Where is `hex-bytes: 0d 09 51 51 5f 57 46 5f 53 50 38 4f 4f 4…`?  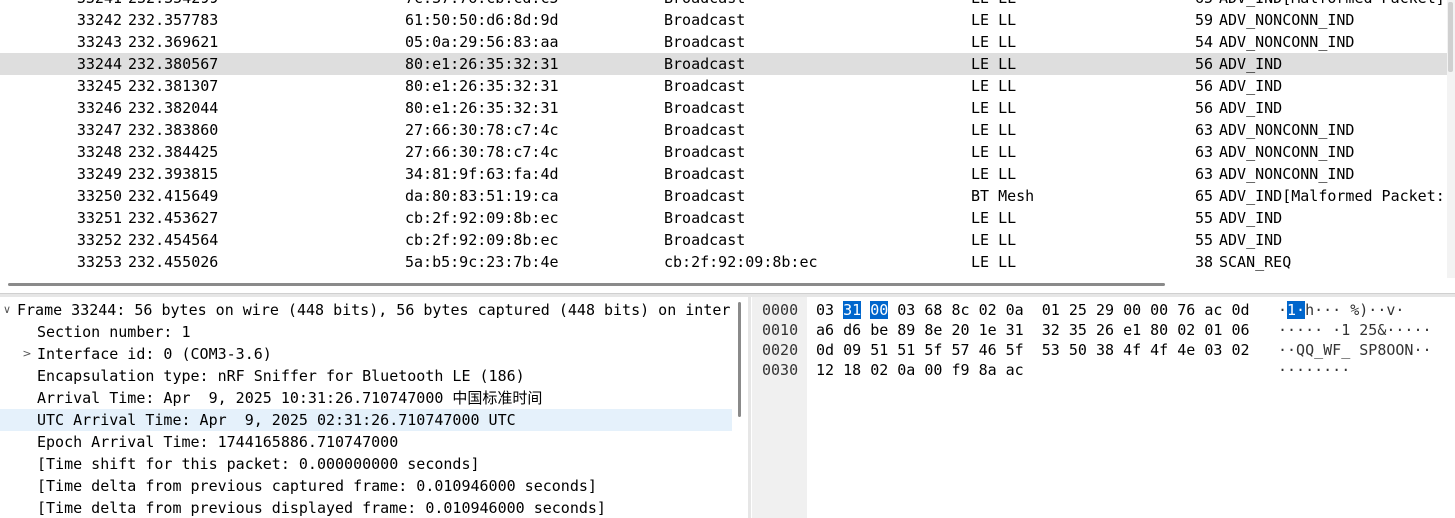 hex-bytes: 0d 09 51 51 5f 57 46 5f 53 50 38 4f 4f 4… is located at coordinates (1033, 350).